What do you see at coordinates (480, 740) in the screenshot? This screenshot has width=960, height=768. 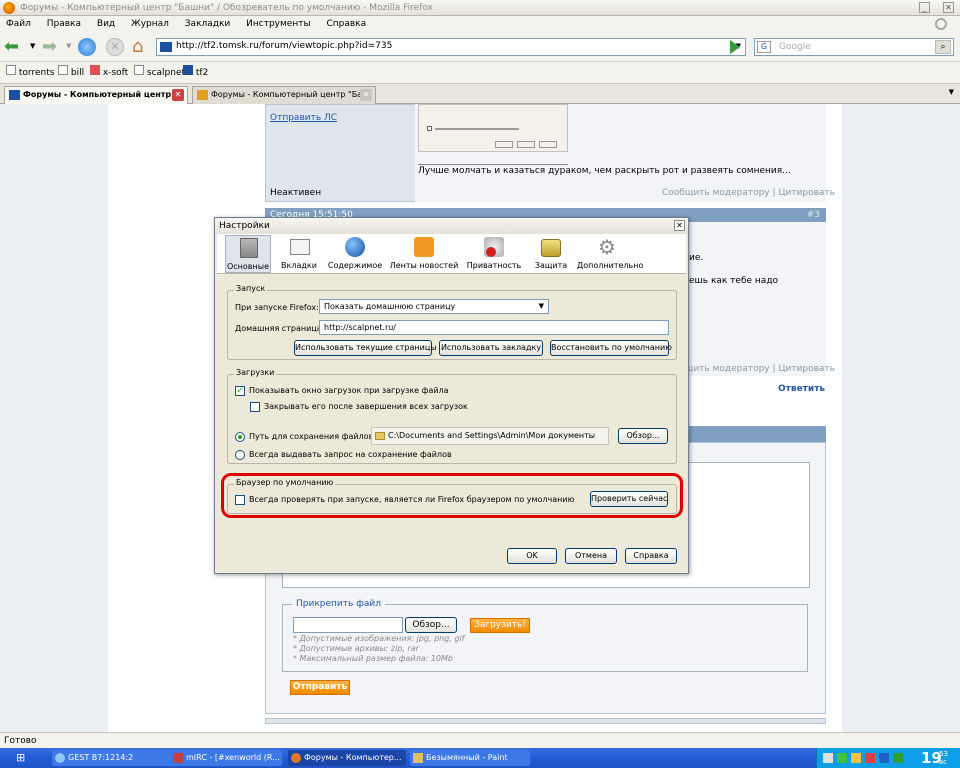 I see `status-bar: Готово` at bounding box center [480, 740].